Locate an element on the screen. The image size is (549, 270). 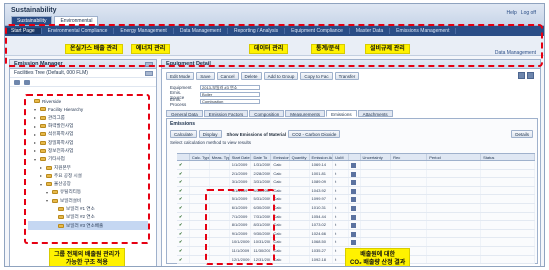
table-row: ✔ 2/1/2009 2/28/2009 Calc 1001.81 t is located at coordinates (356, 174).